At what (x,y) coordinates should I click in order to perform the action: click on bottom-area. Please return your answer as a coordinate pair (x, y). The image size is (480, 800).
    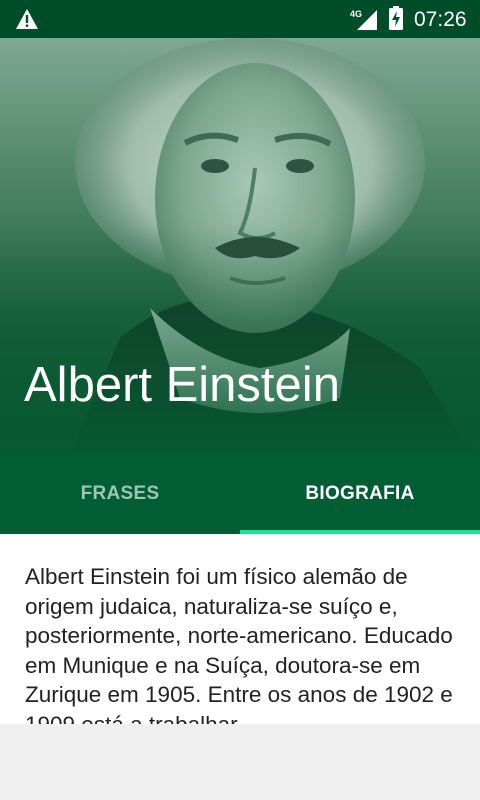
    Looking at the image, I should click on (240, 762).